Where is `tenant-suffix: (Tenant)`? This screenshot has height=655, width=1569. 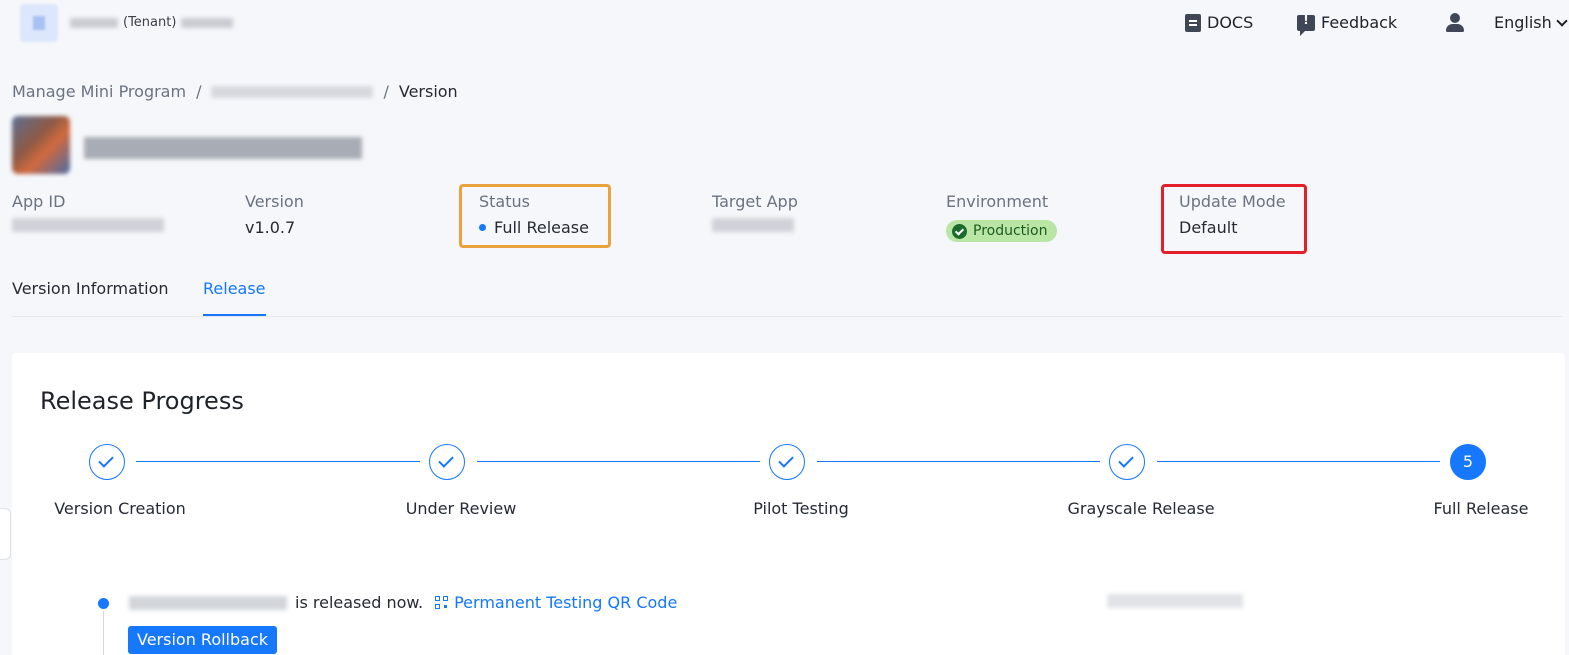 tenant-suffix: (Tenant) is located at coordinates (150, 22).